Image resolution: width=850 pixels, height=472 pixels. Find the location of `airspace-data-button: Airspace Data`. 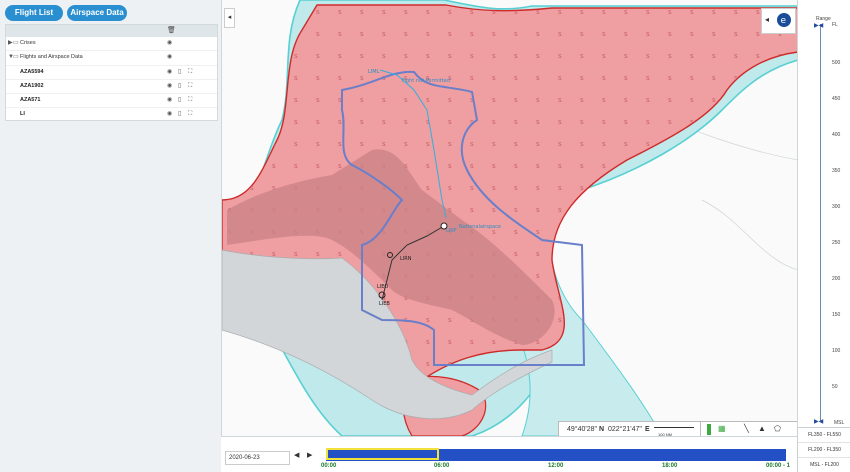

airspace-data-button: Airspace Data is located at coordinates (97, 13).